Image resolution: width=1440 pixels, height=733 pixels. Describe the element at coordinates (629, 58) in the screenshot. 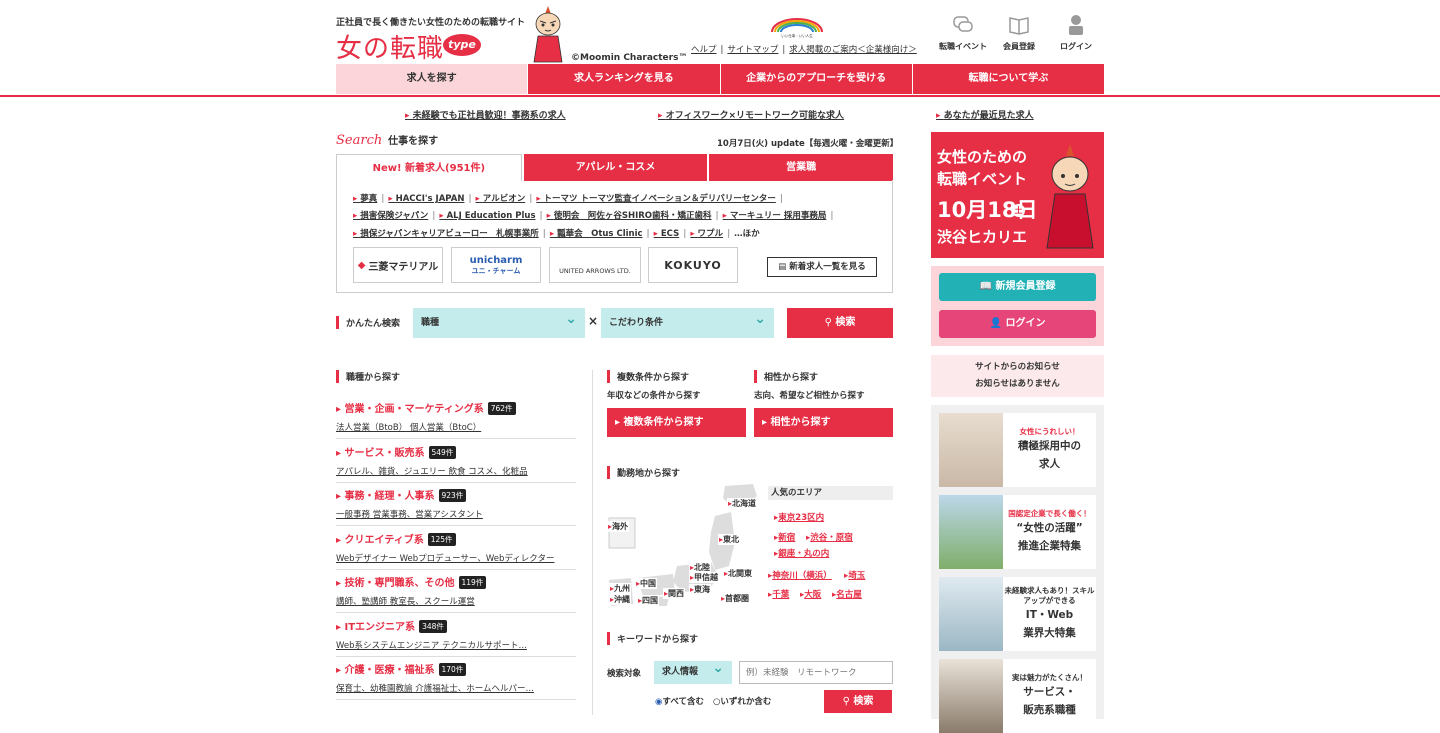

I see `copyright-text: ©Moomin Characters™` at that location.